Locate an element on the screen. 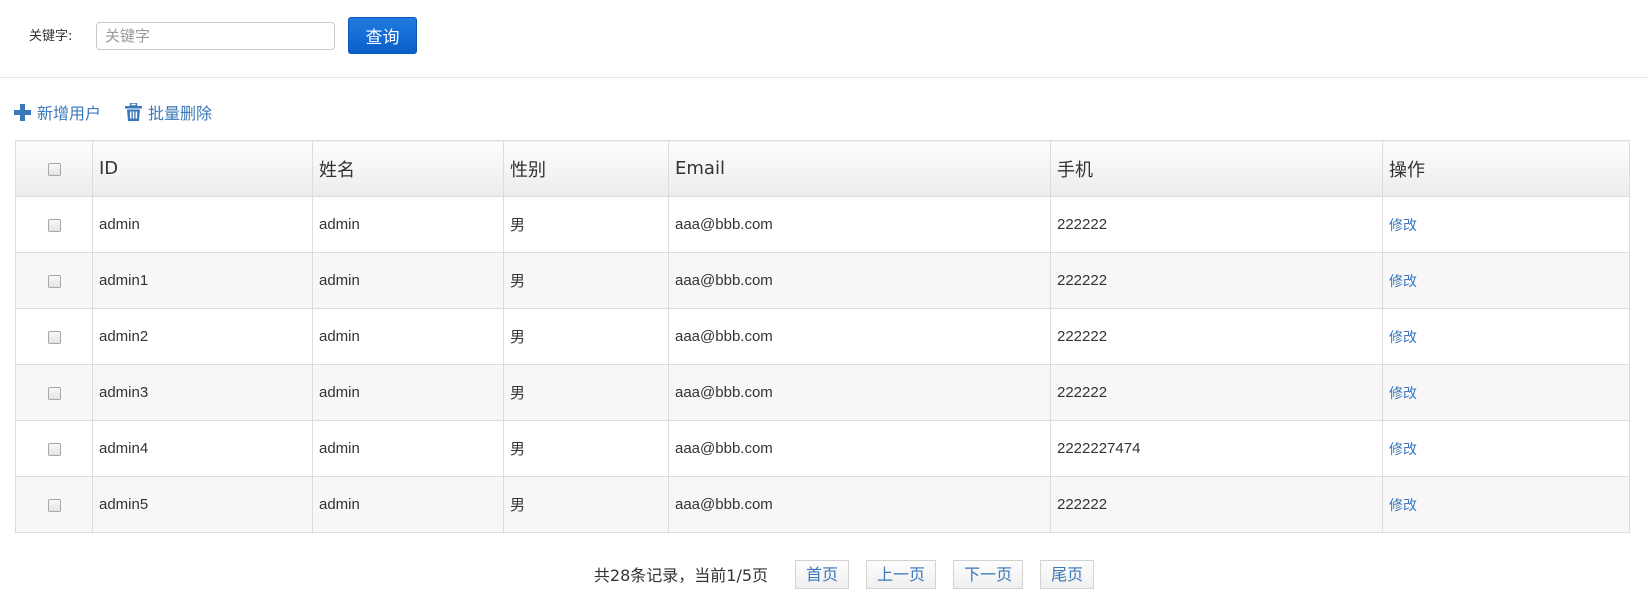  batch-delete-button: 批量删除 is located at coordinates (168, 112).